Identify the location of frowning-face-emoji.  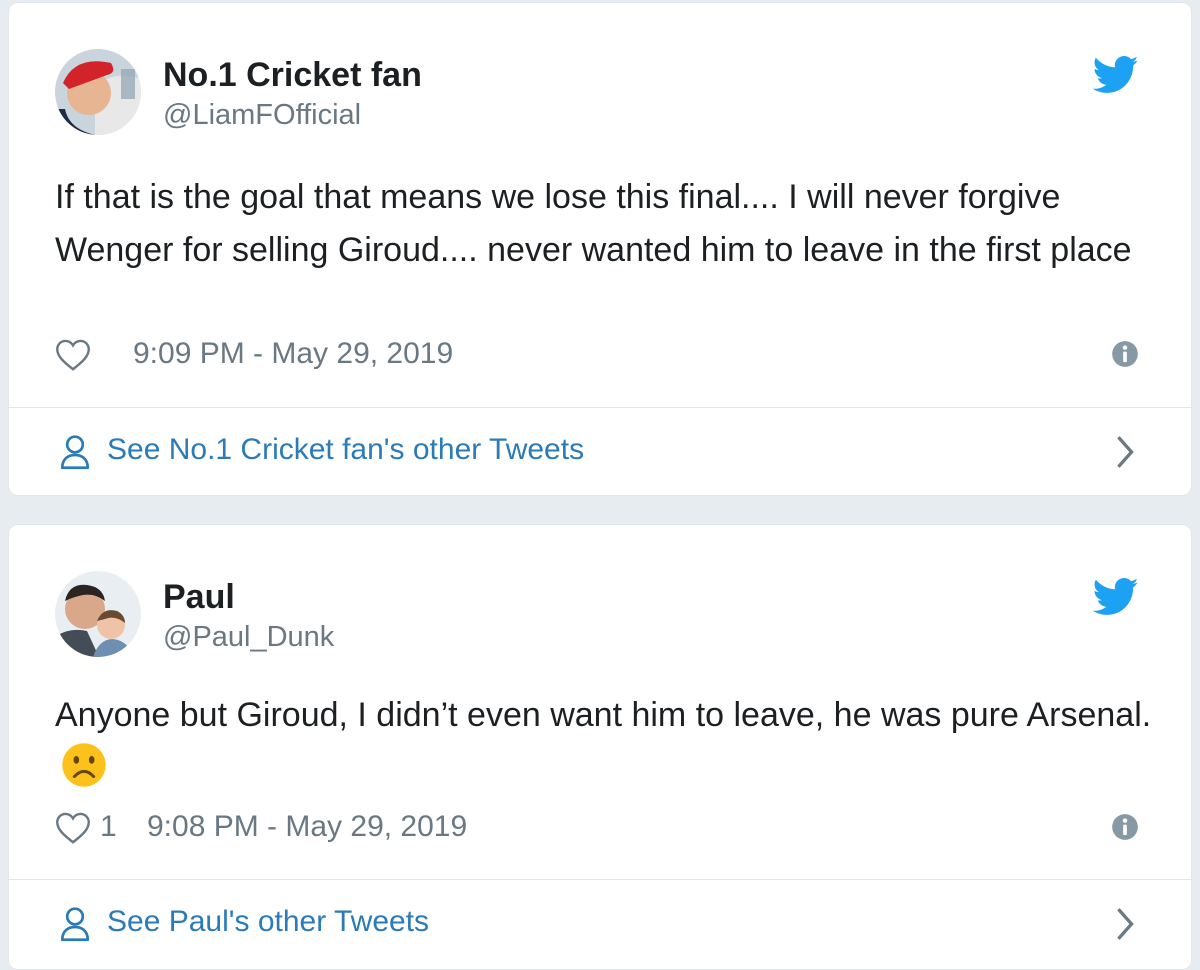
(84, 765).